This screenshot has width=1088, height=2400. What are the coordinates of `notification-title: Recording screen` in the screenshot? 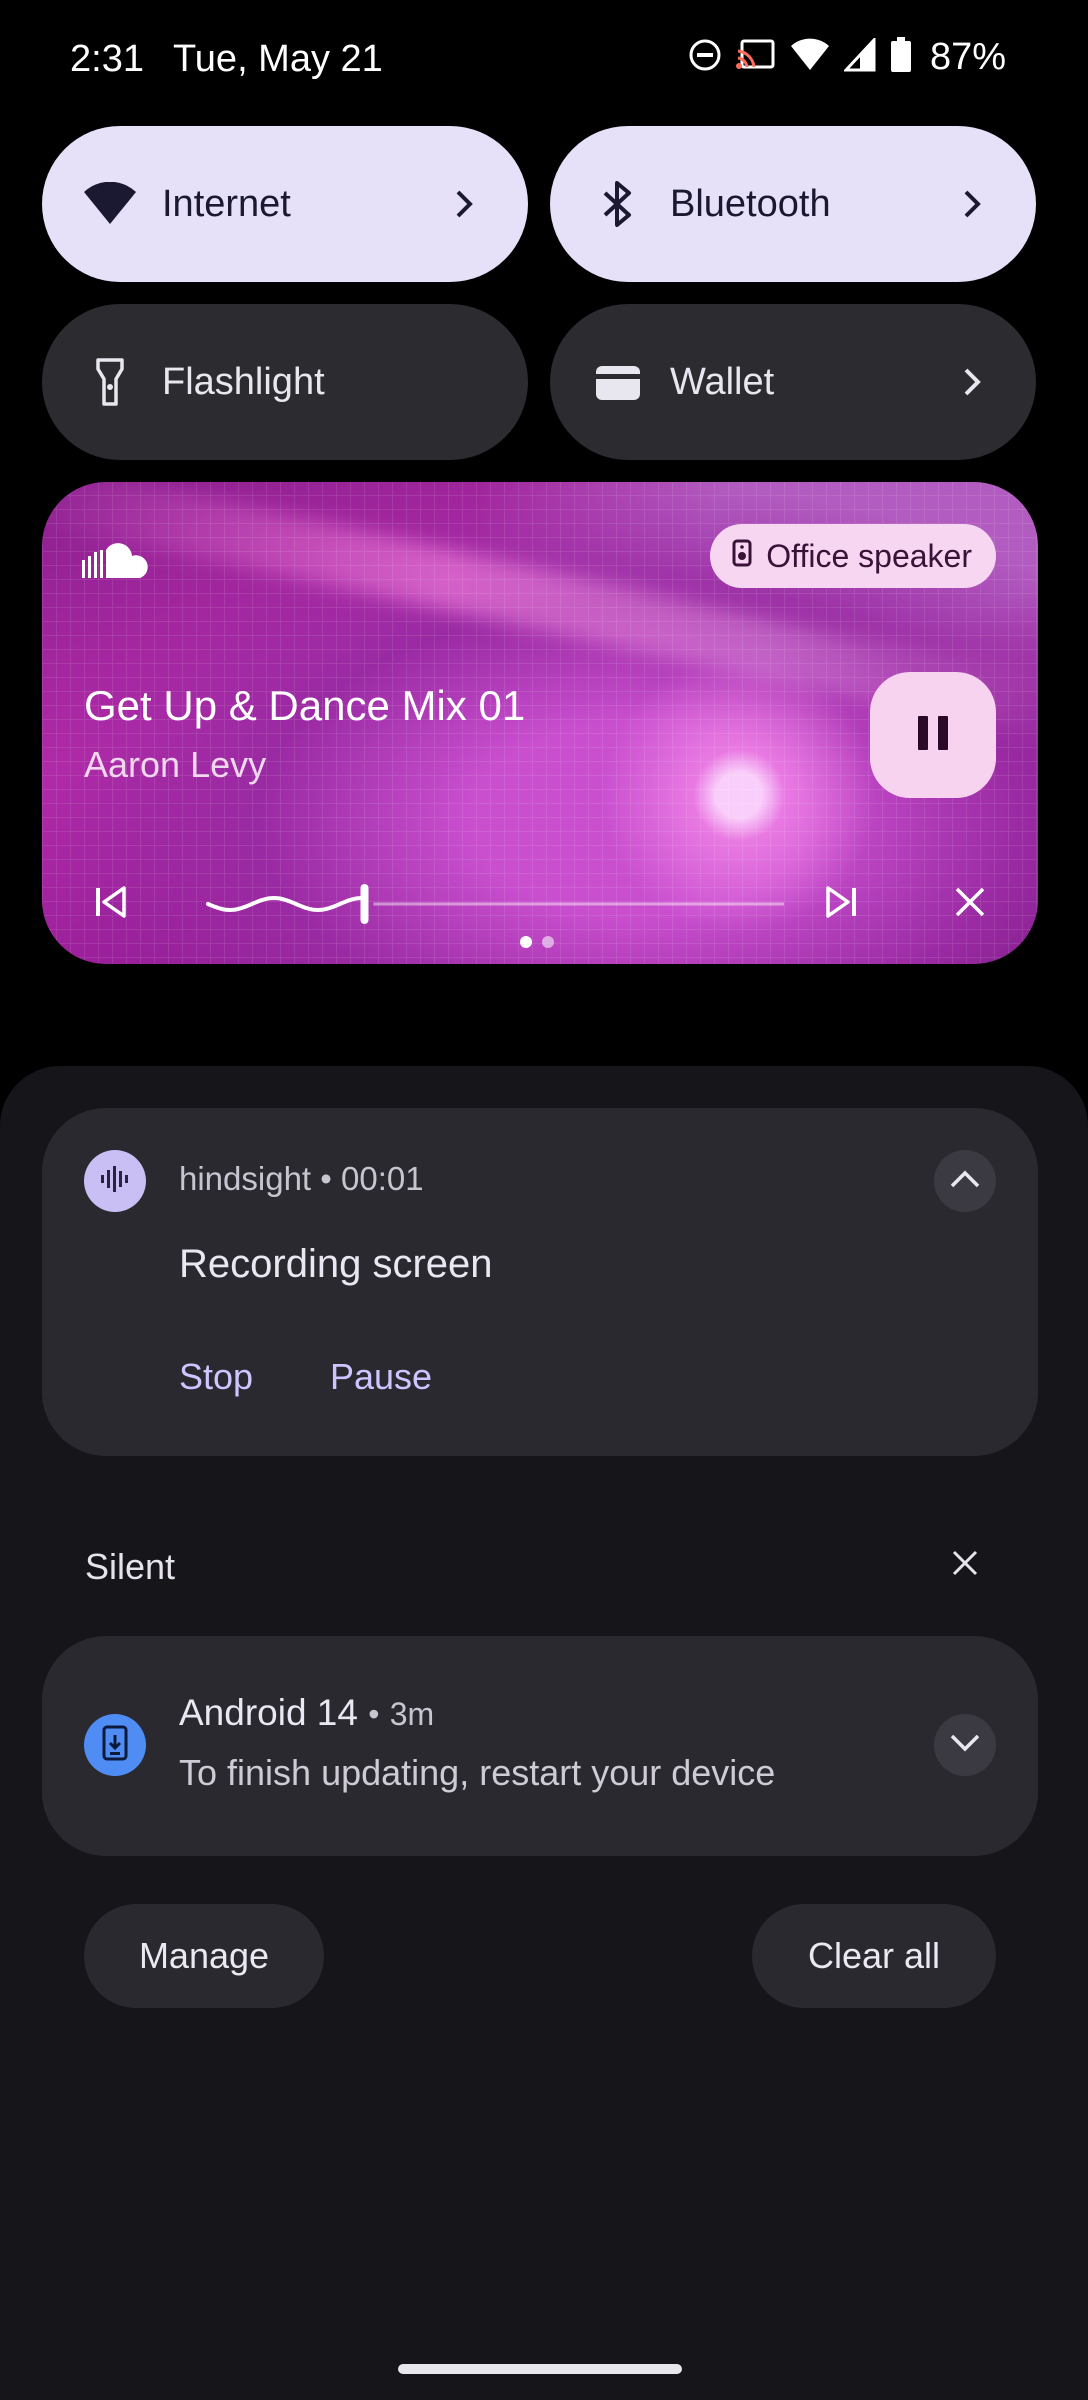 It's located at (336, 1264).